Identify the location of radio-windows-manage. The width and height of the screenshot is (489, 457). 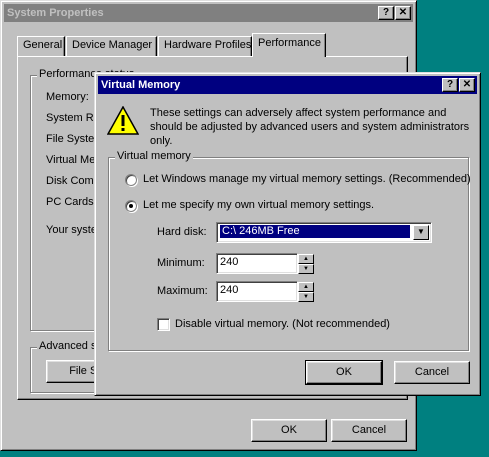
(131, 180).